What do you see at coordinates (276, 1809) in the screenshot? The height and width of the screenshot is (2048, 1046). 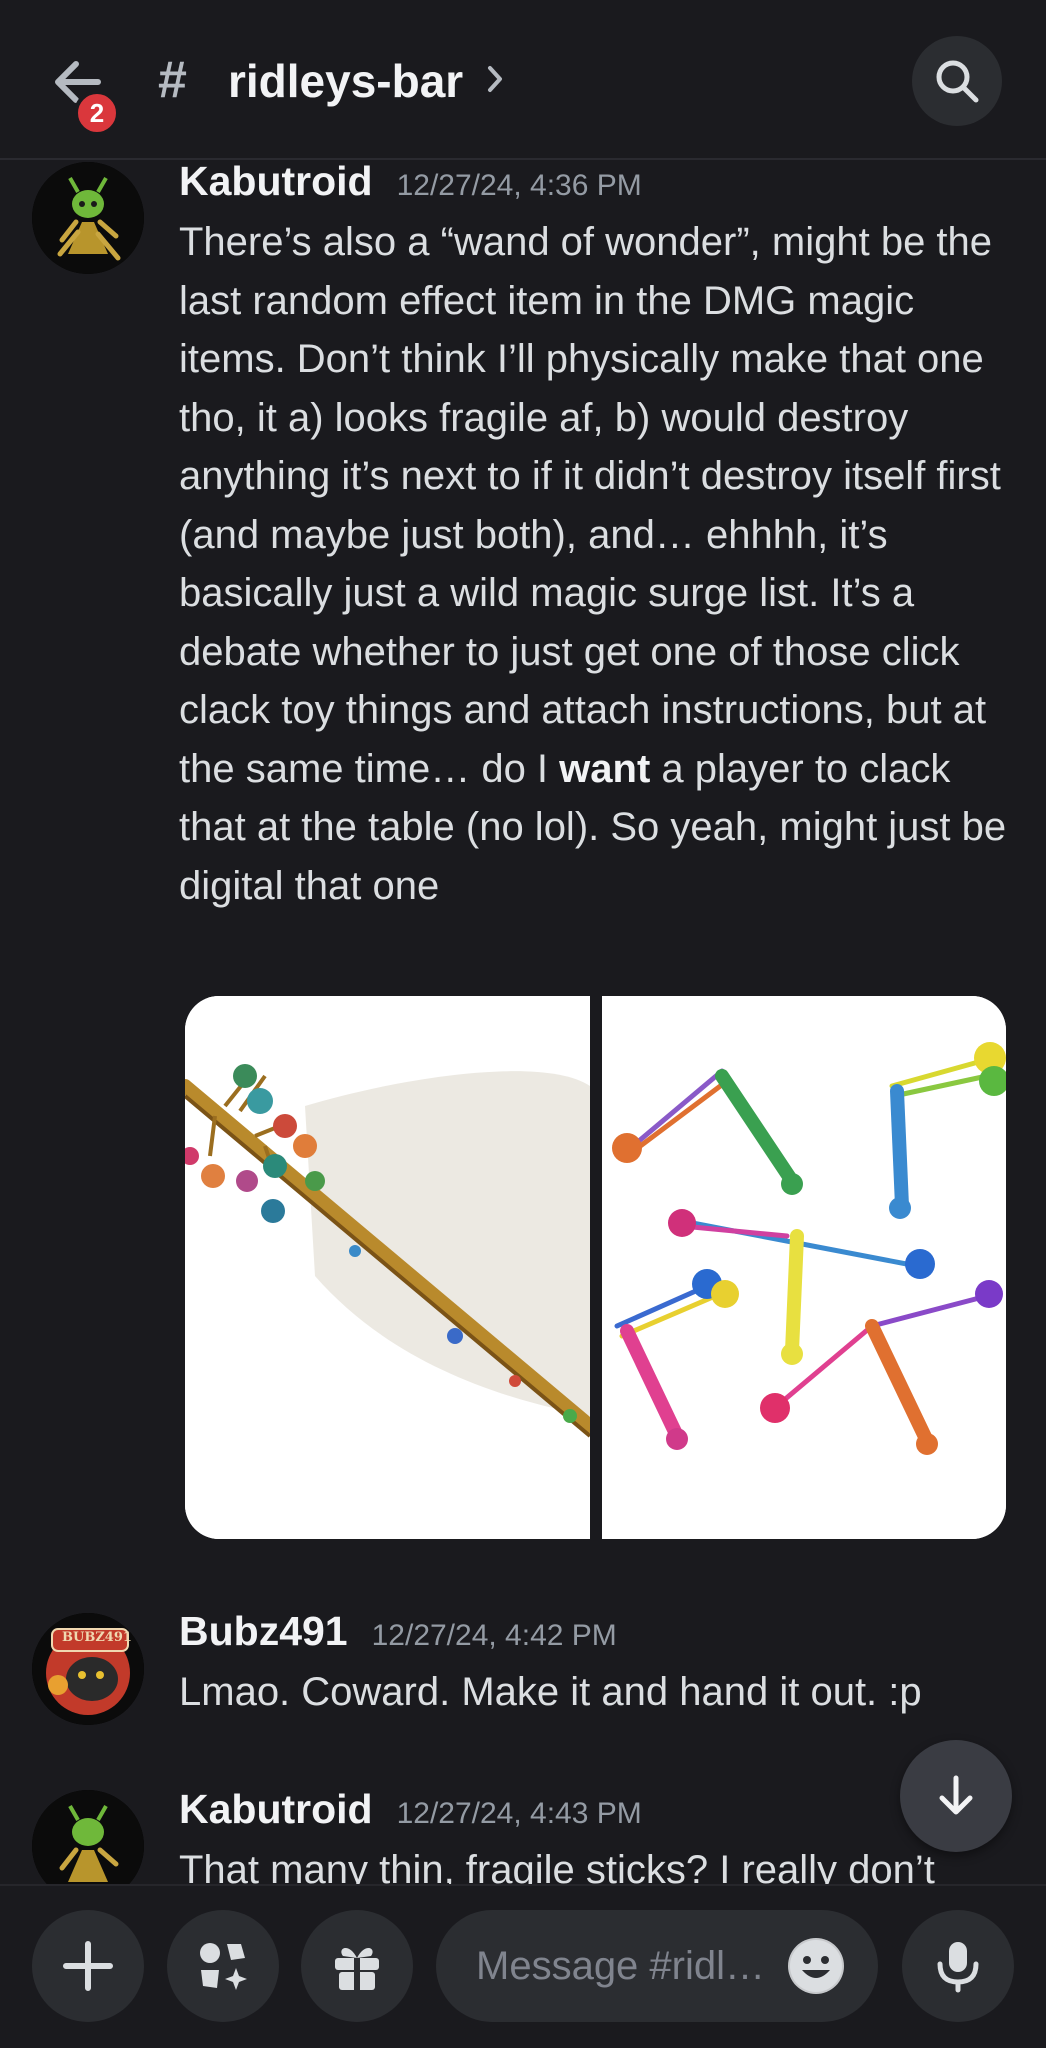 I see `username: Kabutroid` at bounding box center [276, 1809].